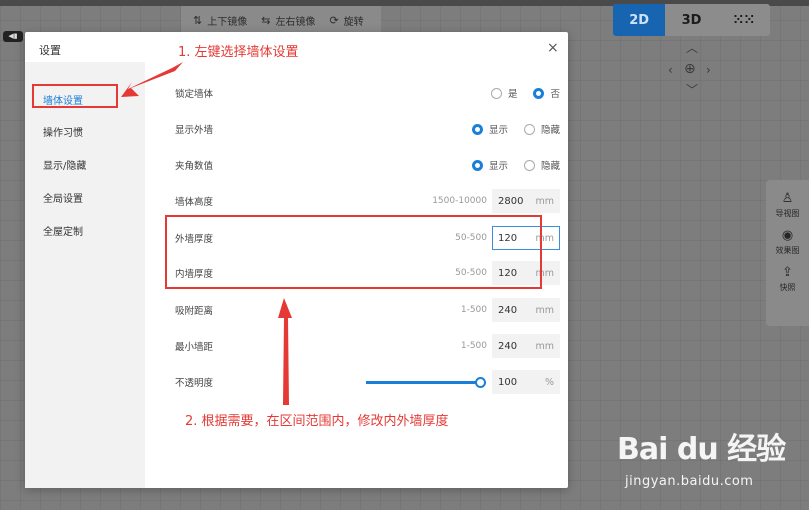  What do you see at coordinates (334, 20) in the screenshot?
I see `rotate-icon: ⟳` at bounding box center [334, 20].